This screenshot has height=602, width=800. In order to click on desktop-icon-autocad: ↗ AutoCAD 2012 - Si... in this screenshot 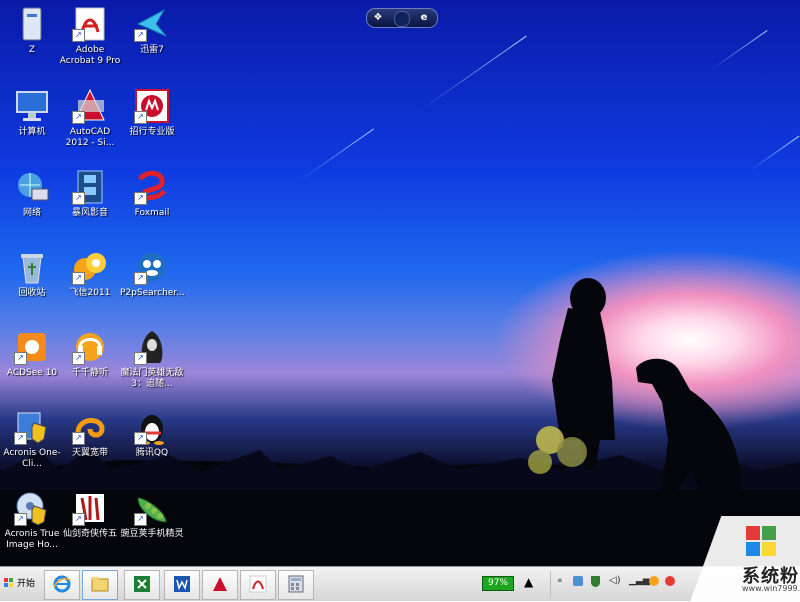, I will do `click(90, 118)`.